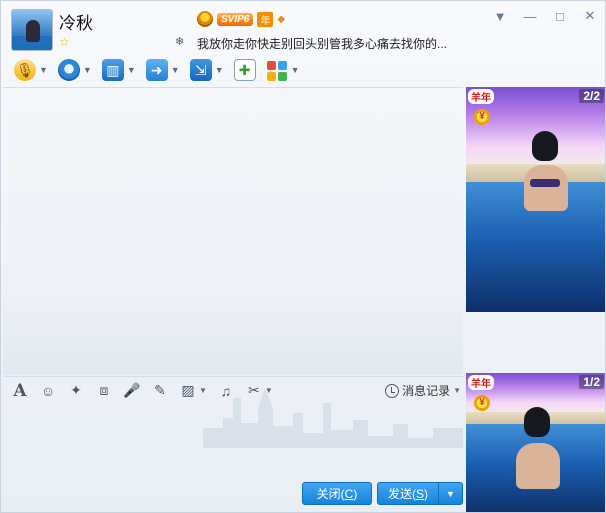 The height and width of the screenshot is (513, 606). I want to click on minimize-button: —, so click(530, 16).